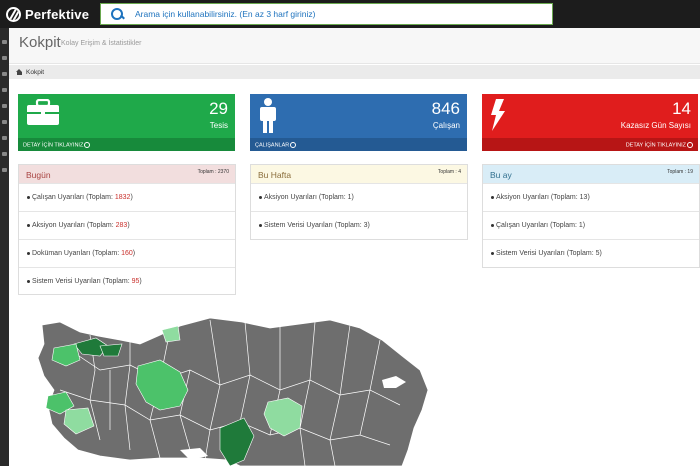 Image resolution: width=700 pixels, height=466 pixels. I want to click on stat-value: 29, so click(218, 108).